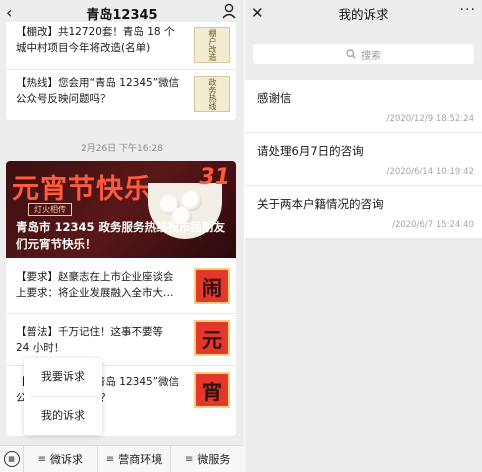 This screenshot has height=472, width=482. I want to click on article-thumbnail: 政务热线, so click(212, 94).